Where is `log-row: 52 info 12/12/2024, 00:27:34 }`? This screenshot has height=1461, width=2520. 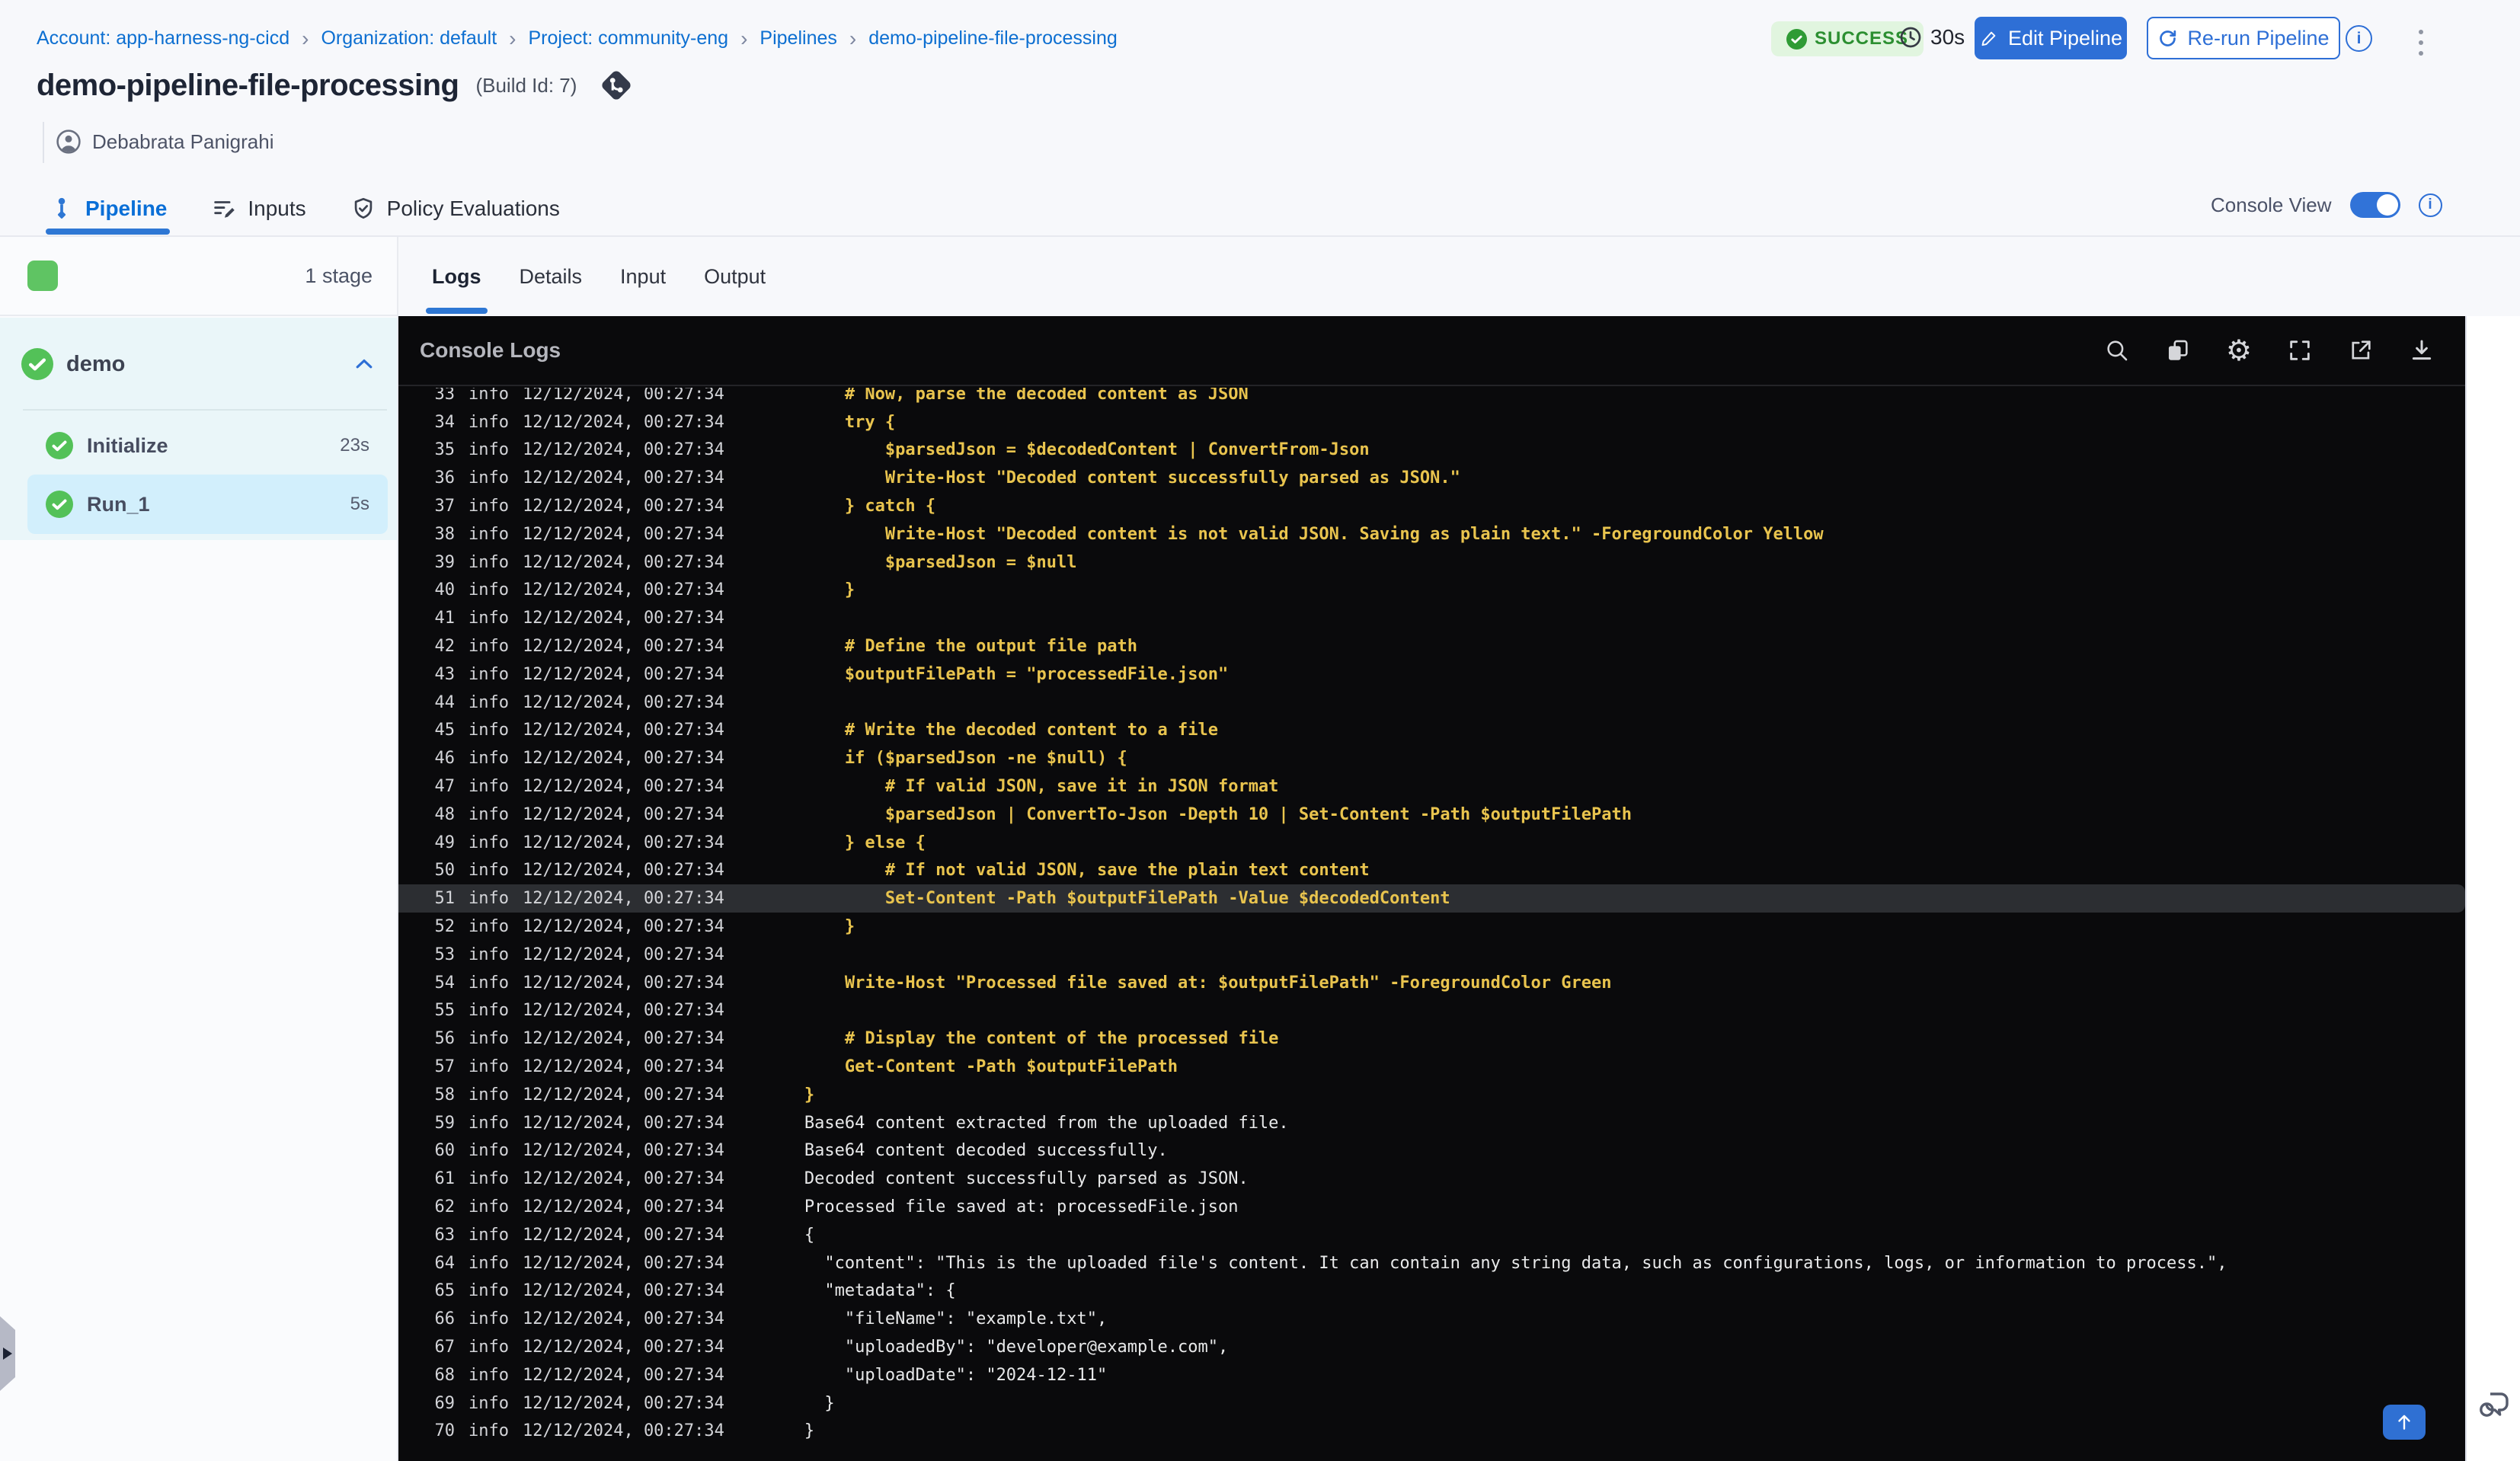 log-row: 52 info 12/12/2024, 00:27:34 } is located at coordinates (1431, 927).